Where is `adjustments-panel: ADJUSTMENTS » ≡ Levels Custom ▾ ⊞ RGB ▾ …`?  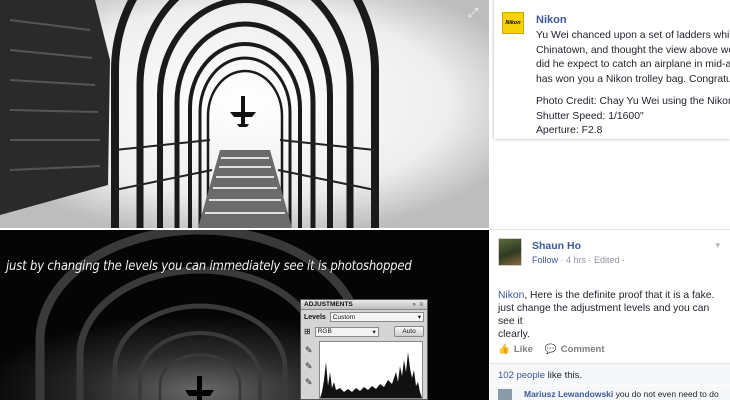 adjustments-panel: ADJUSTMENTS » ≡ Levels Custom ▾ ⊞ RGB ▾ … is located at coordinates (364, 349).